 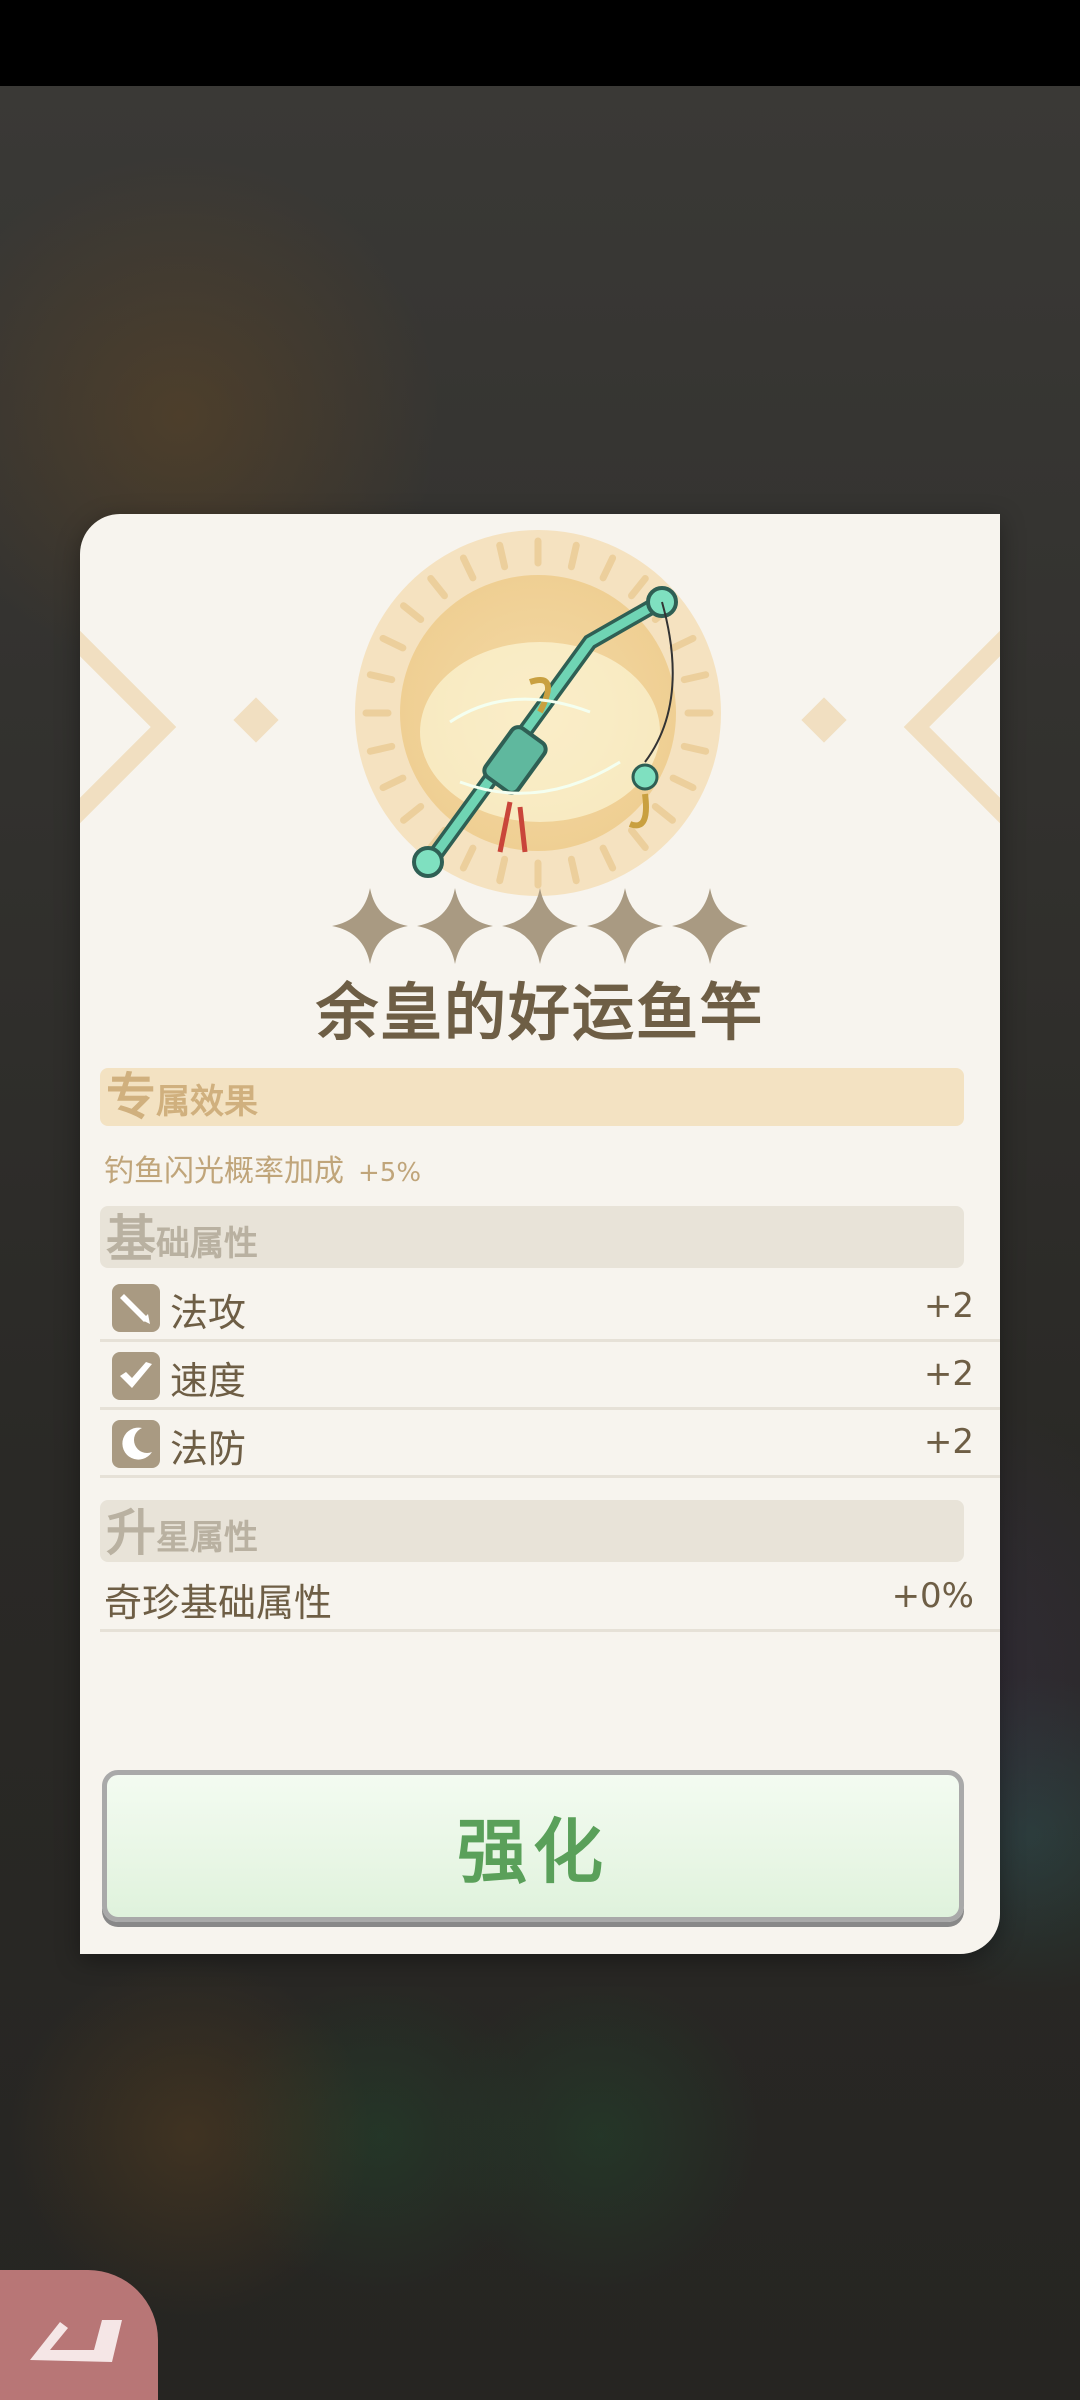 I want to click on decor-chevron-right, so click(x=951, y=727).